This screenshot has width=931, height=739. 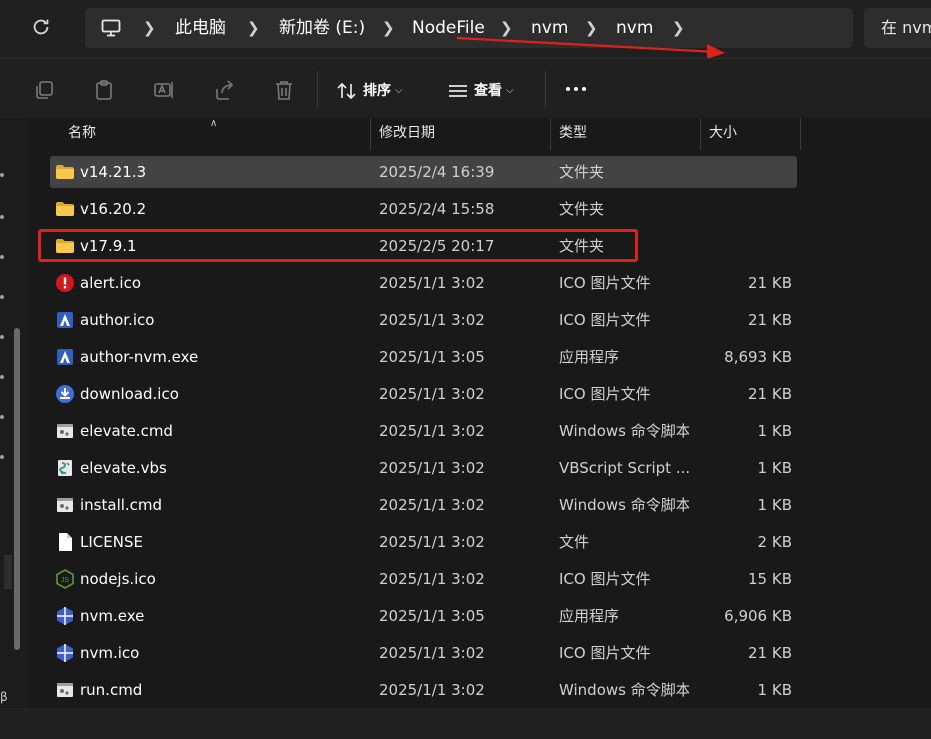 What do you see at coordinates (200, 28) in the screenshot?
I see `breadcrumb-item: 此电脑` at bounding box center [200, 28].